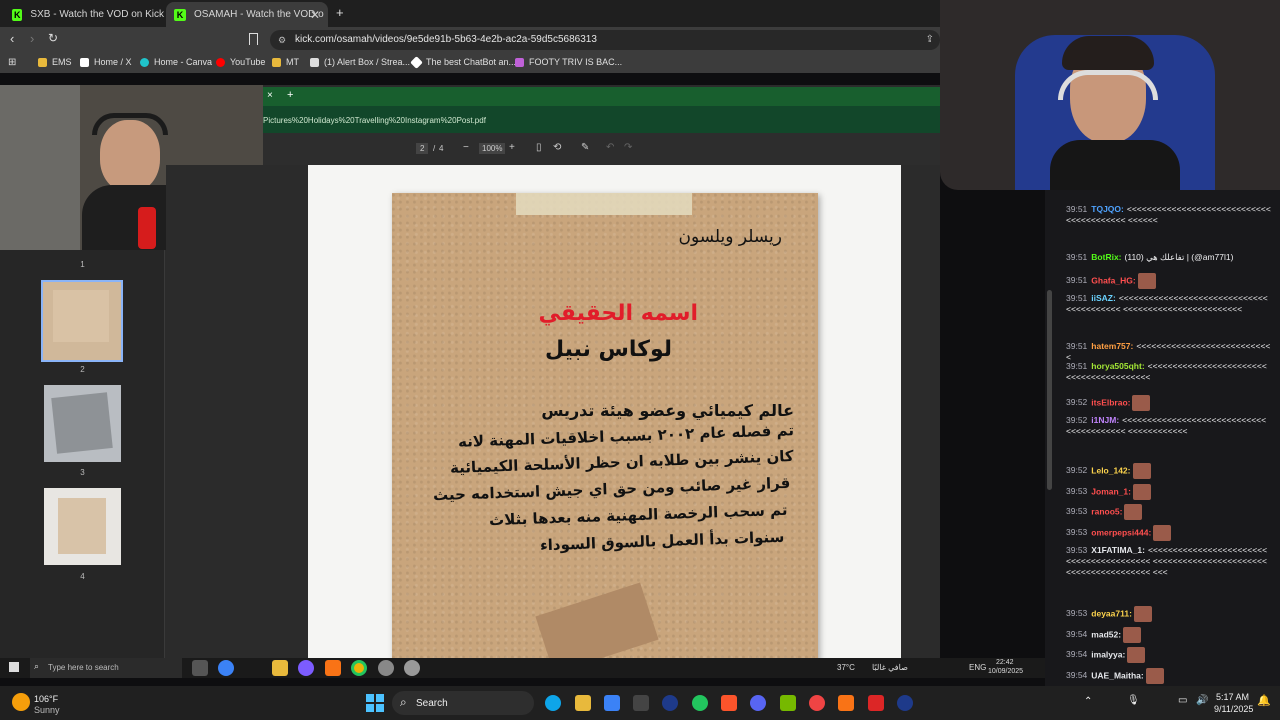  I want to click on store-icon, so click(612, 703).